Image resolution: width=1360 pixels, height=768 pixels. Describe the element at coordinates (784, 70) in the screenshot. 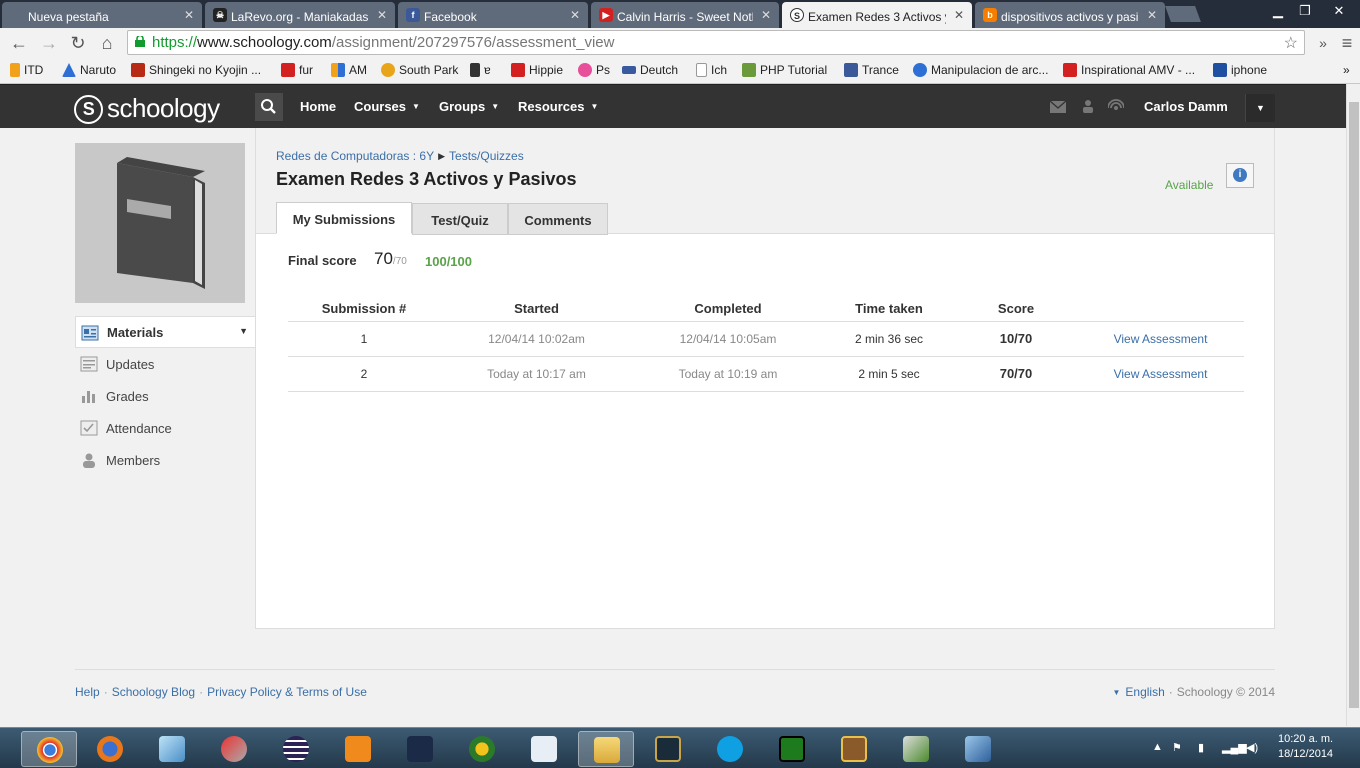

I see `bookmark-item: PHP Tutorial` at that location.